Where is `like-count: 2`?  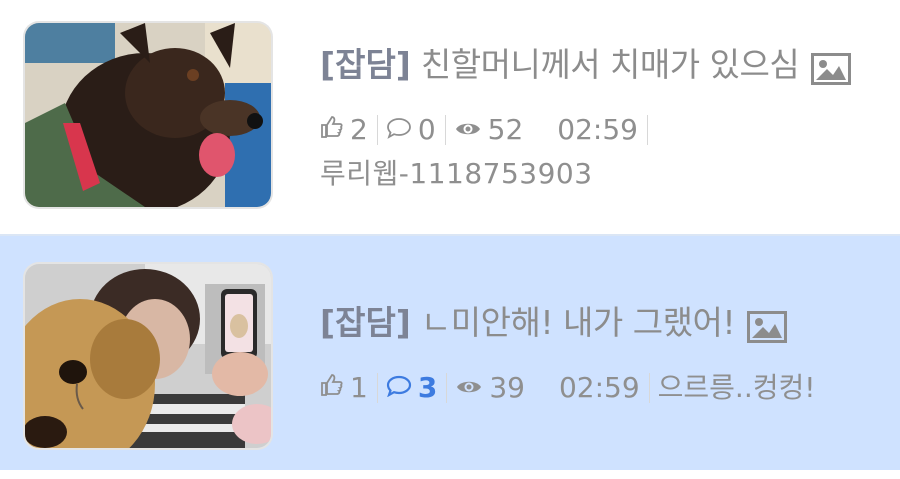 like-count: 2 is located at coordinates (344, 130).